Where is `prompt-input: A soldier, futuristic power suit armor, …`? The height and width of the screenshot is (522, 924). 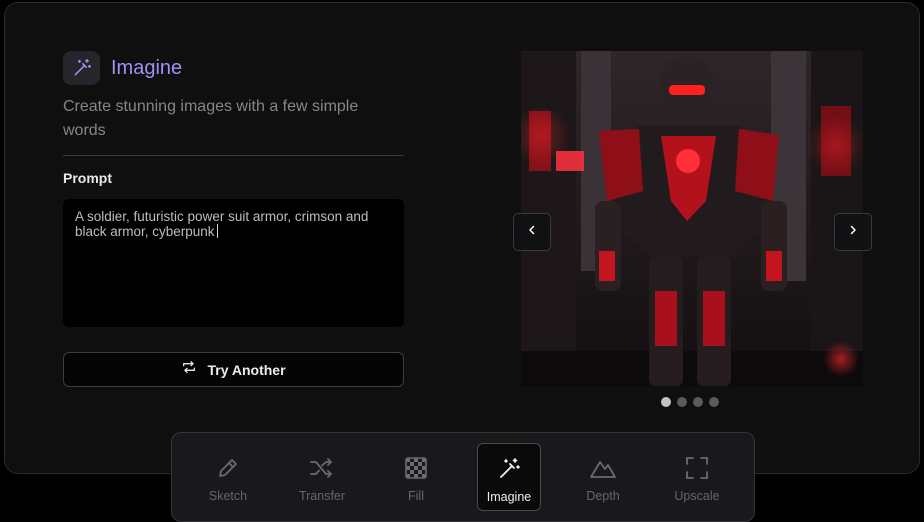 prompt-input: A soldier, futuristic power suit armor, … is located at coordinates (233, 263).